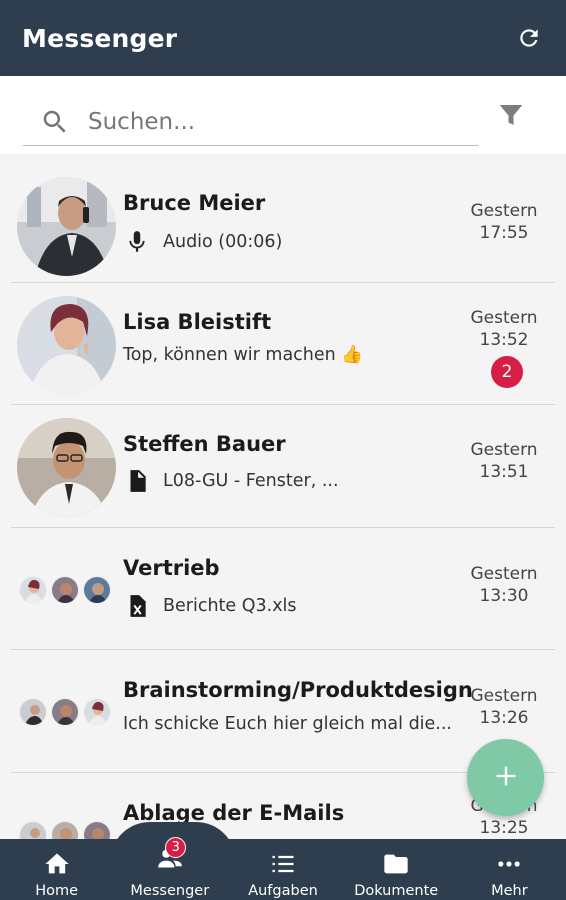  What do you see at coordinates (504, 827) in the screenshot?
I see `message-clock: 13:25` at bounding box center [504, 827].